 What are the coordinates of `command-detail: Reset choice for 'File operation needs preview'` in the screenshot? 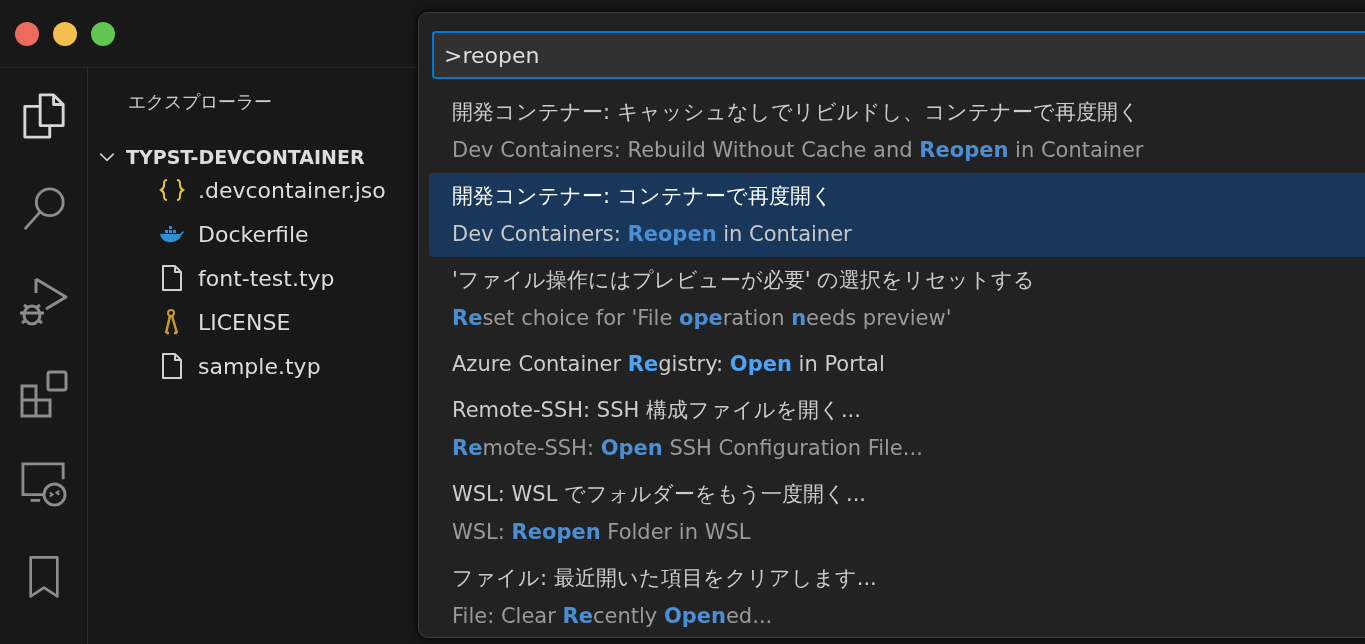 It's located at (702, 318).